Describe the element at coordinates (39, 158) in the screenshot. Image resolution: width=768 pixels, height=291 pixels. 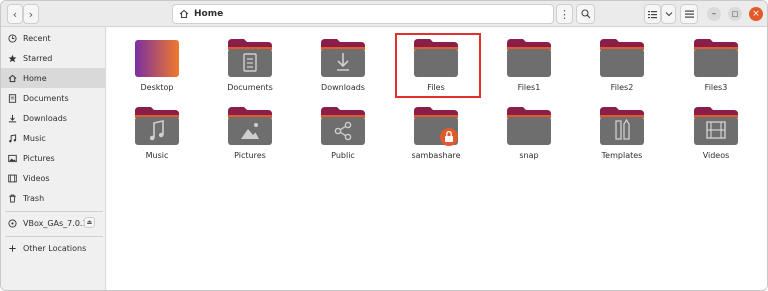
I see `sidebar-item-label: Pictures` at that location.